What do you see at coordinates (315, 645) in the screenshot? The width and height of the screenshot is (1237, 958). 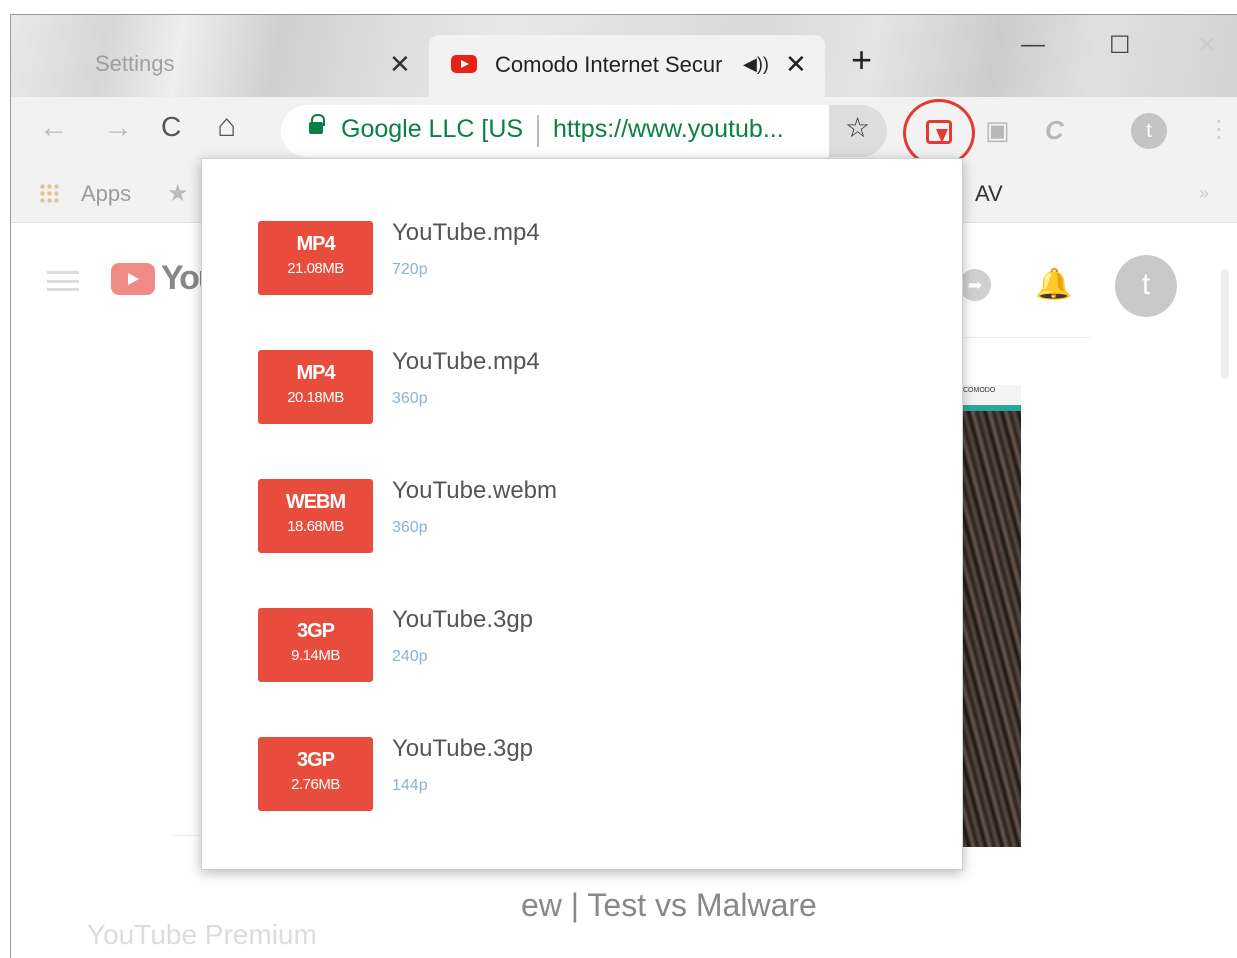 I see `download-badge: 3GP 9.14MB` at bounding box center [315, 645].